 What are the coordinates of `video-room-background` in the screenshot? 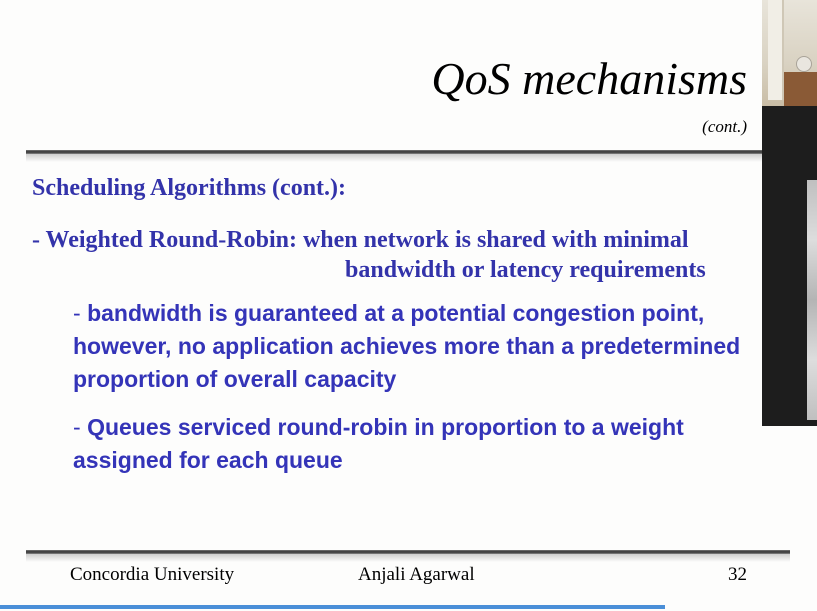 It's located at (789, 53).